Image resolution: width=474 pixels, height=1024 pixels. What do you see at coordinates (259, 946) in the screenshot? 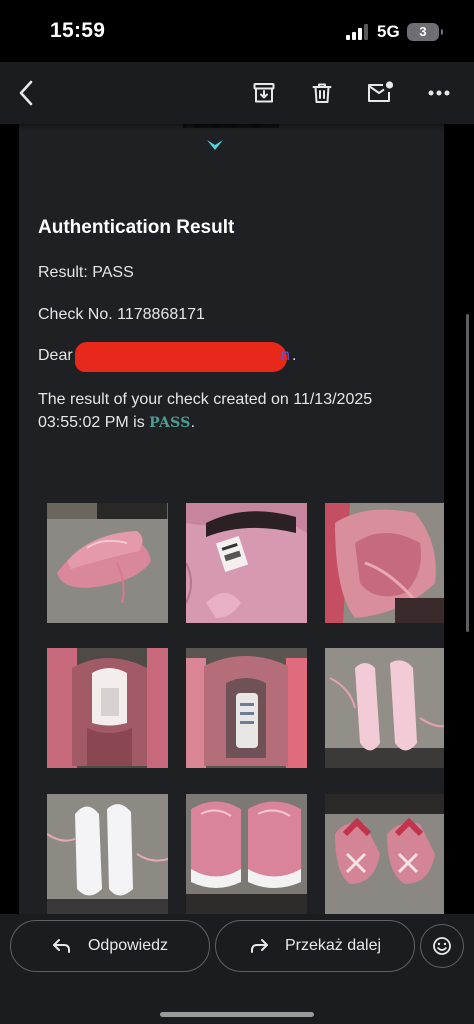
I see `forward-icon` at bounding box center [259, 946].